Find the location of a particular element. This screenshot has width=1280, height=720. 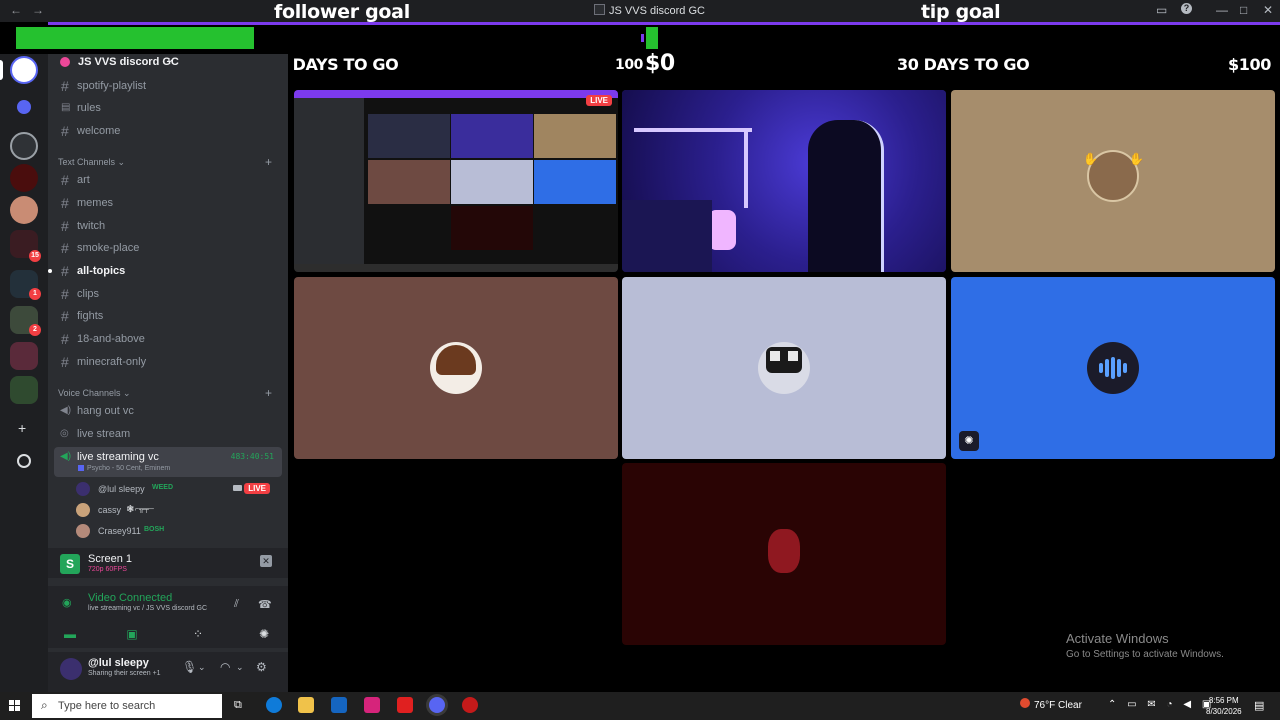

stop-stream-icon: ✕ is located at coordinates (266, 561).